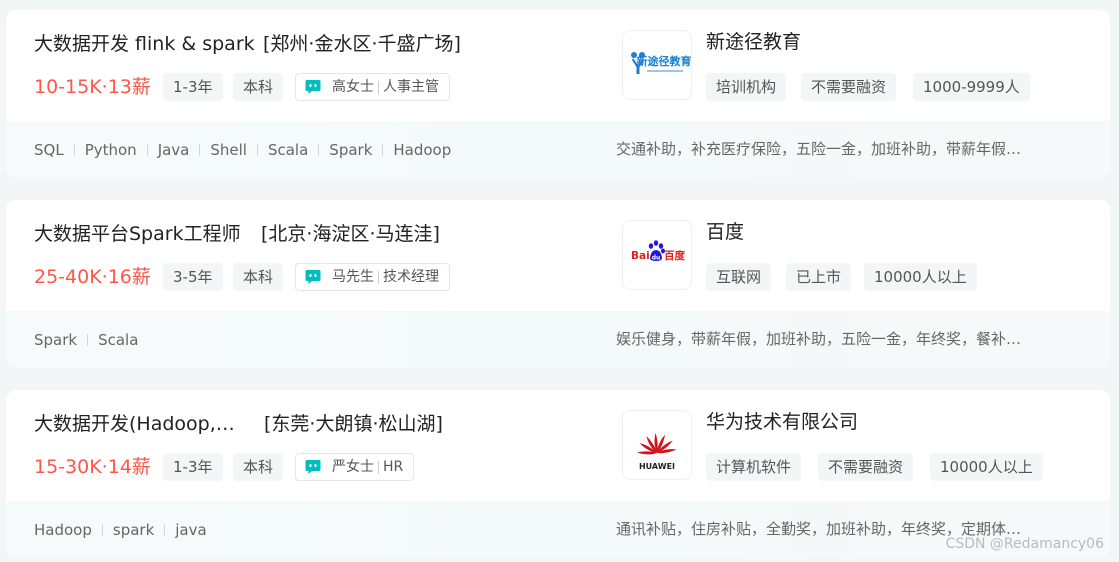 This screenshot has height=562, width=1119. Describe the element at coordinates (656, 452) in the screenshot. I see `huawei-logo-icon: HUAWEI` at that location.